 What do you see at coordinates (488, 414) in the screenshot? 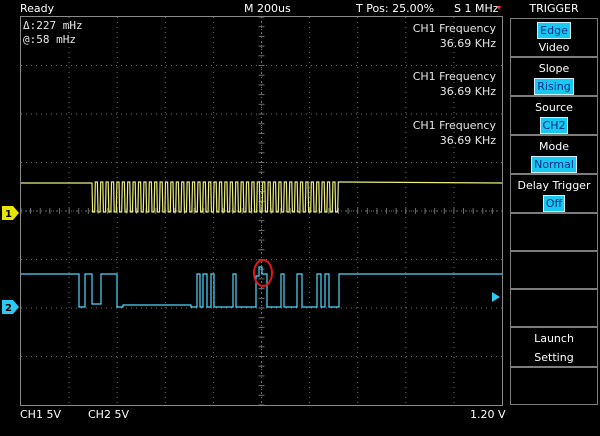
I see `trigger-level-readout: 1.20 V` at bounding box center [488, 414].